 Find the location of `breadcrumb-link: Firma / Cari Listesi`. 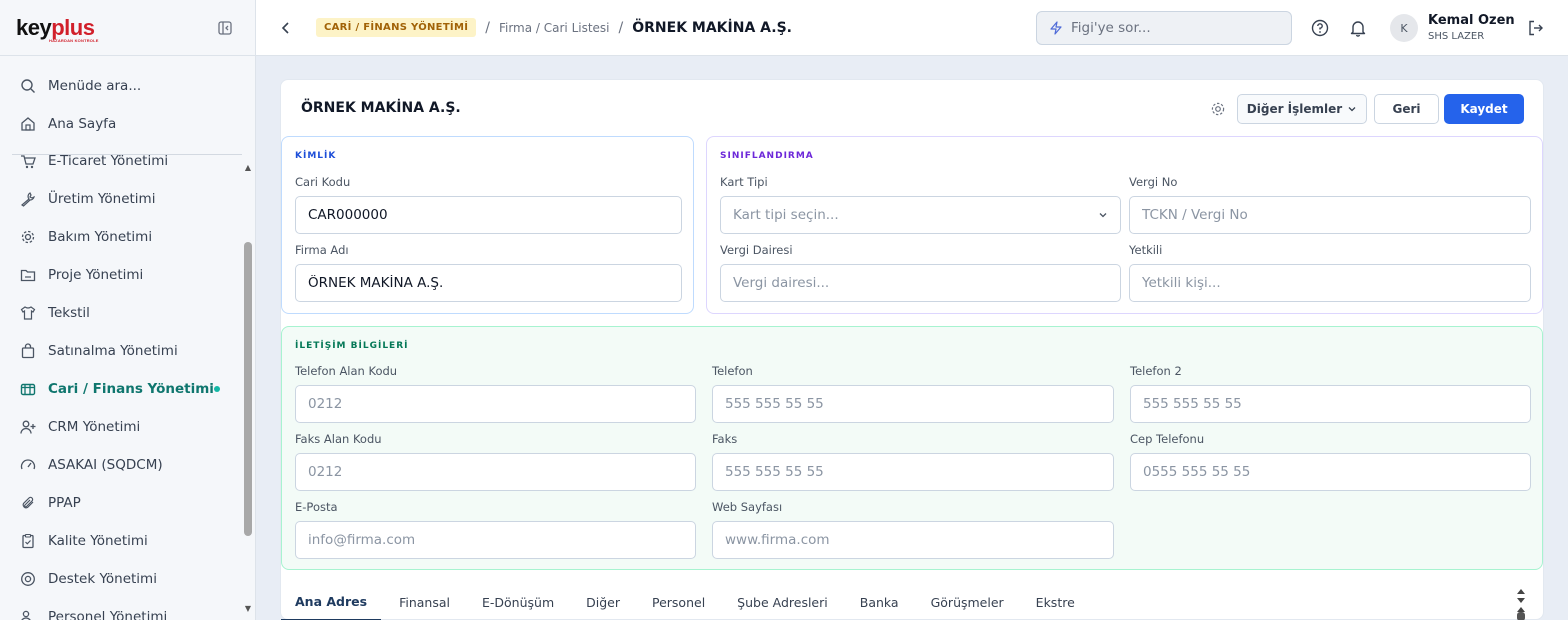

breadcrumb-link: Firma / Cari Listesi is located at coordinates (554, 28).